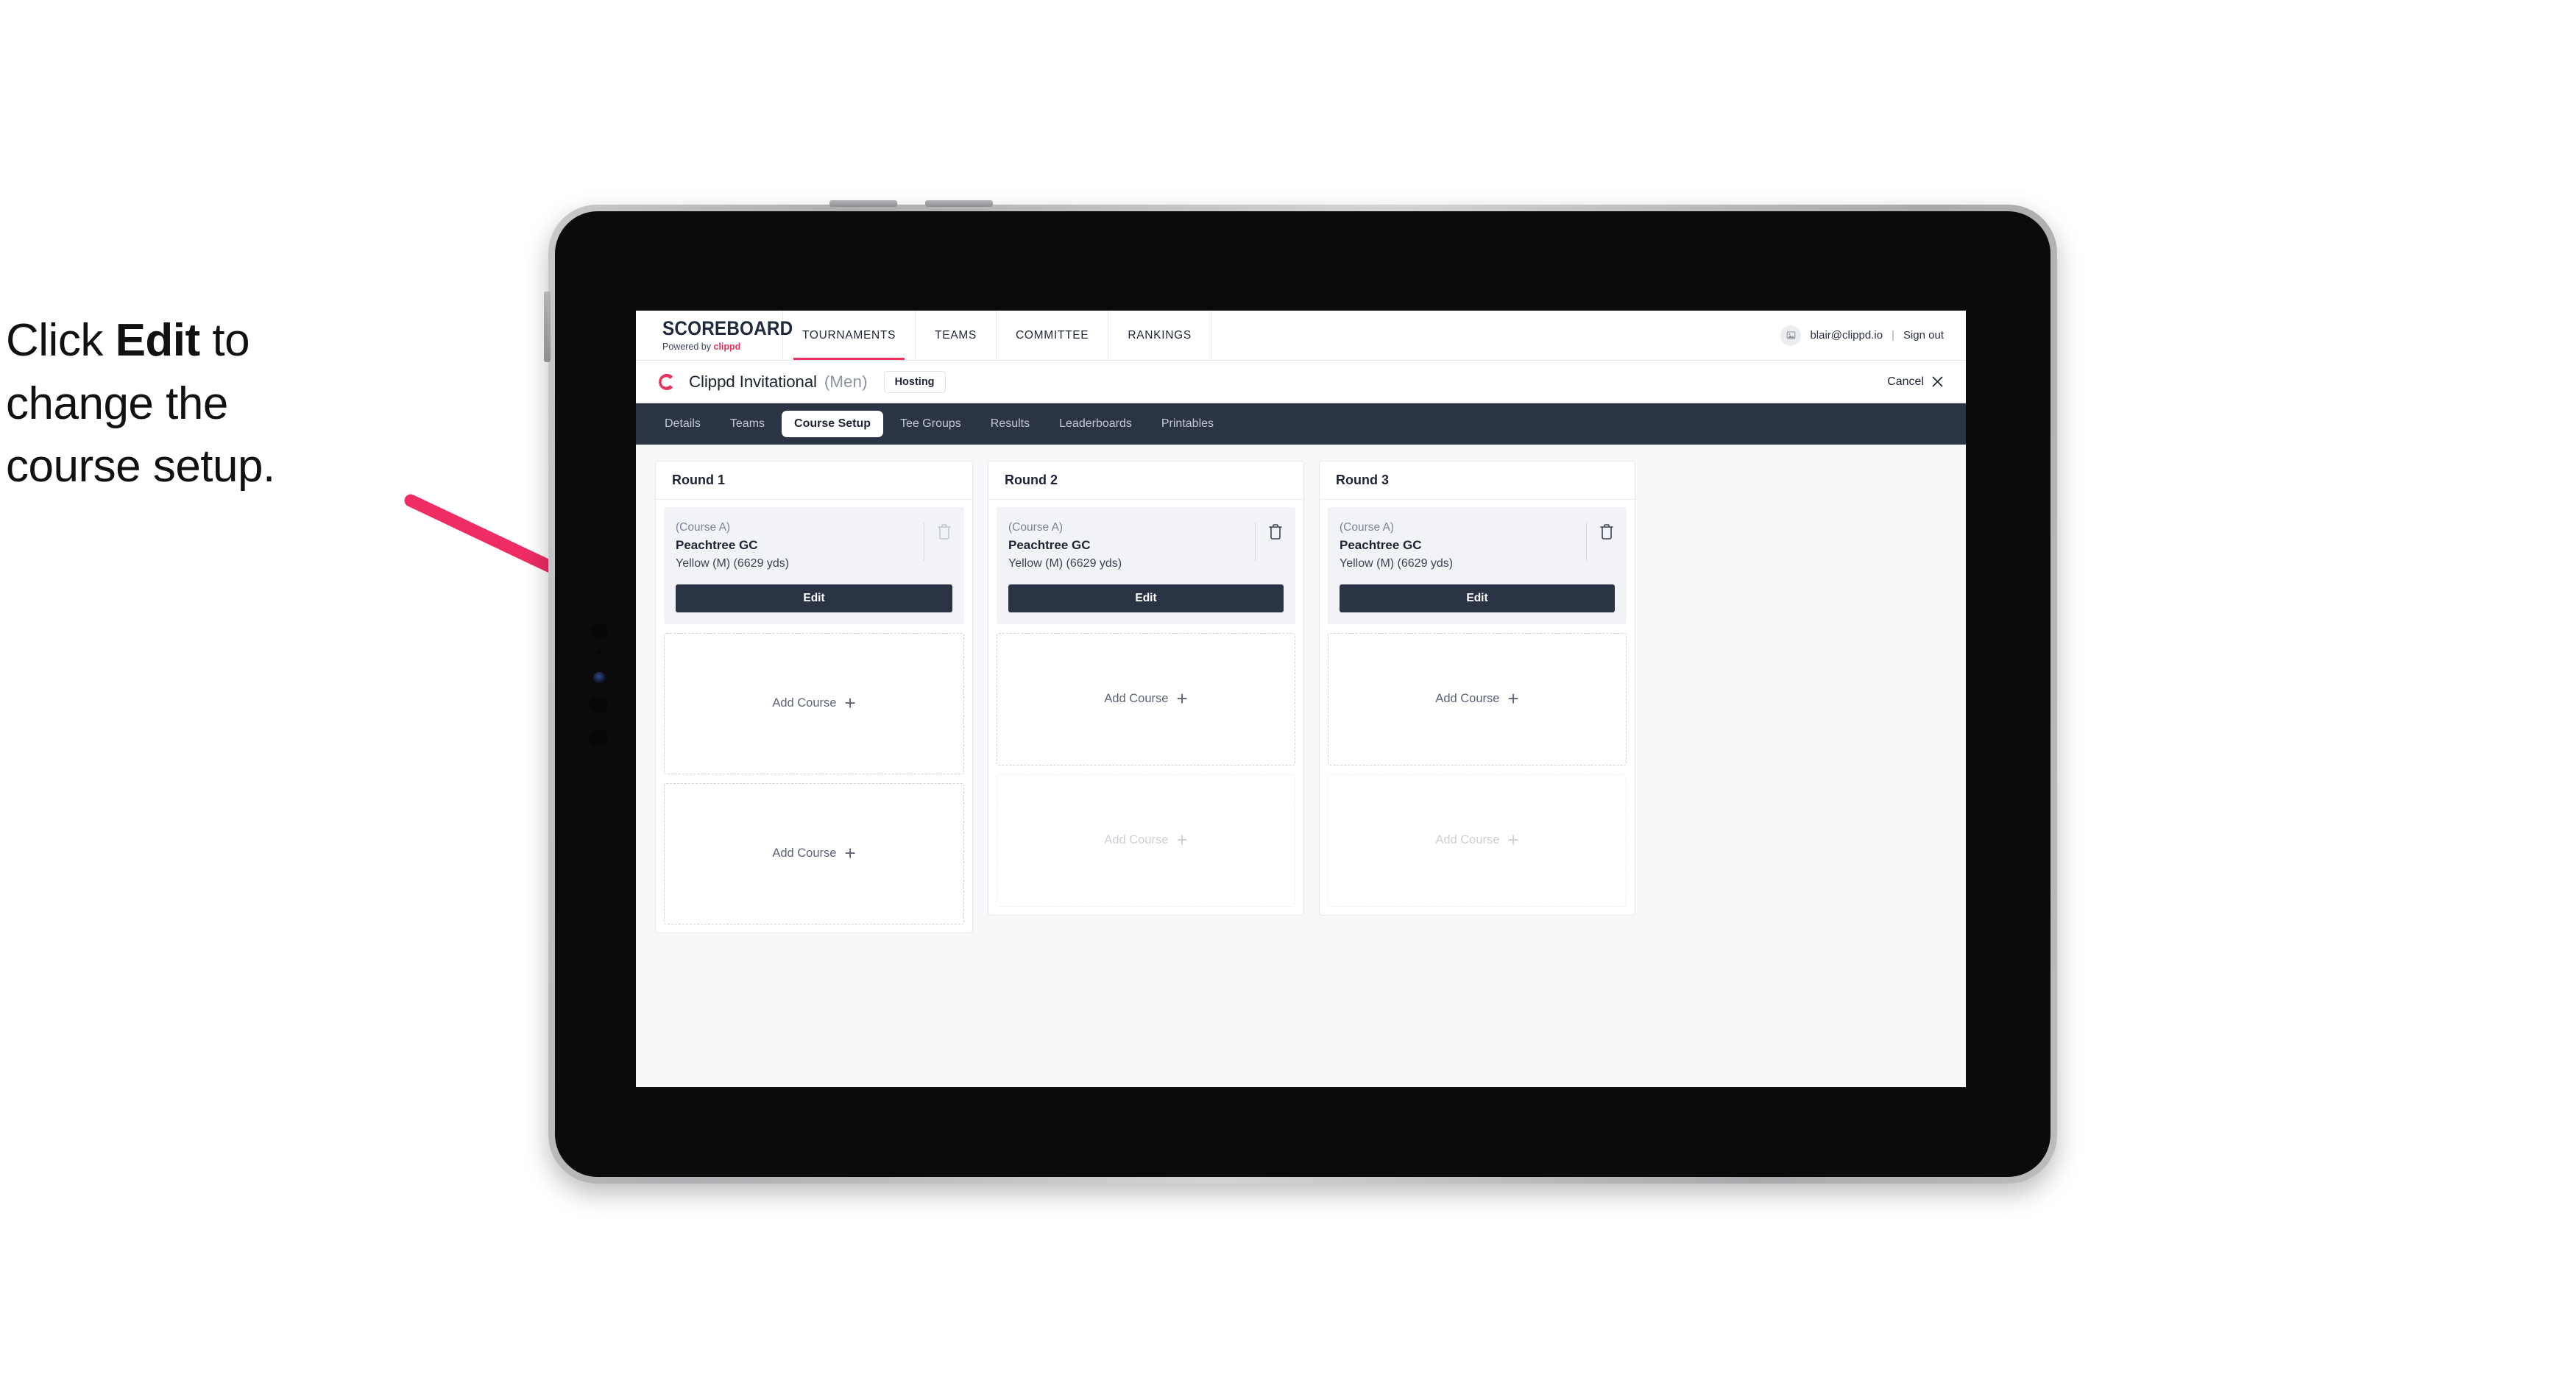 The width and height of the screenshot is (2576, 1386). Describe the element at coordinates (863, 204) in the screenshot. I see `tablet-volume-up-button` at that location.